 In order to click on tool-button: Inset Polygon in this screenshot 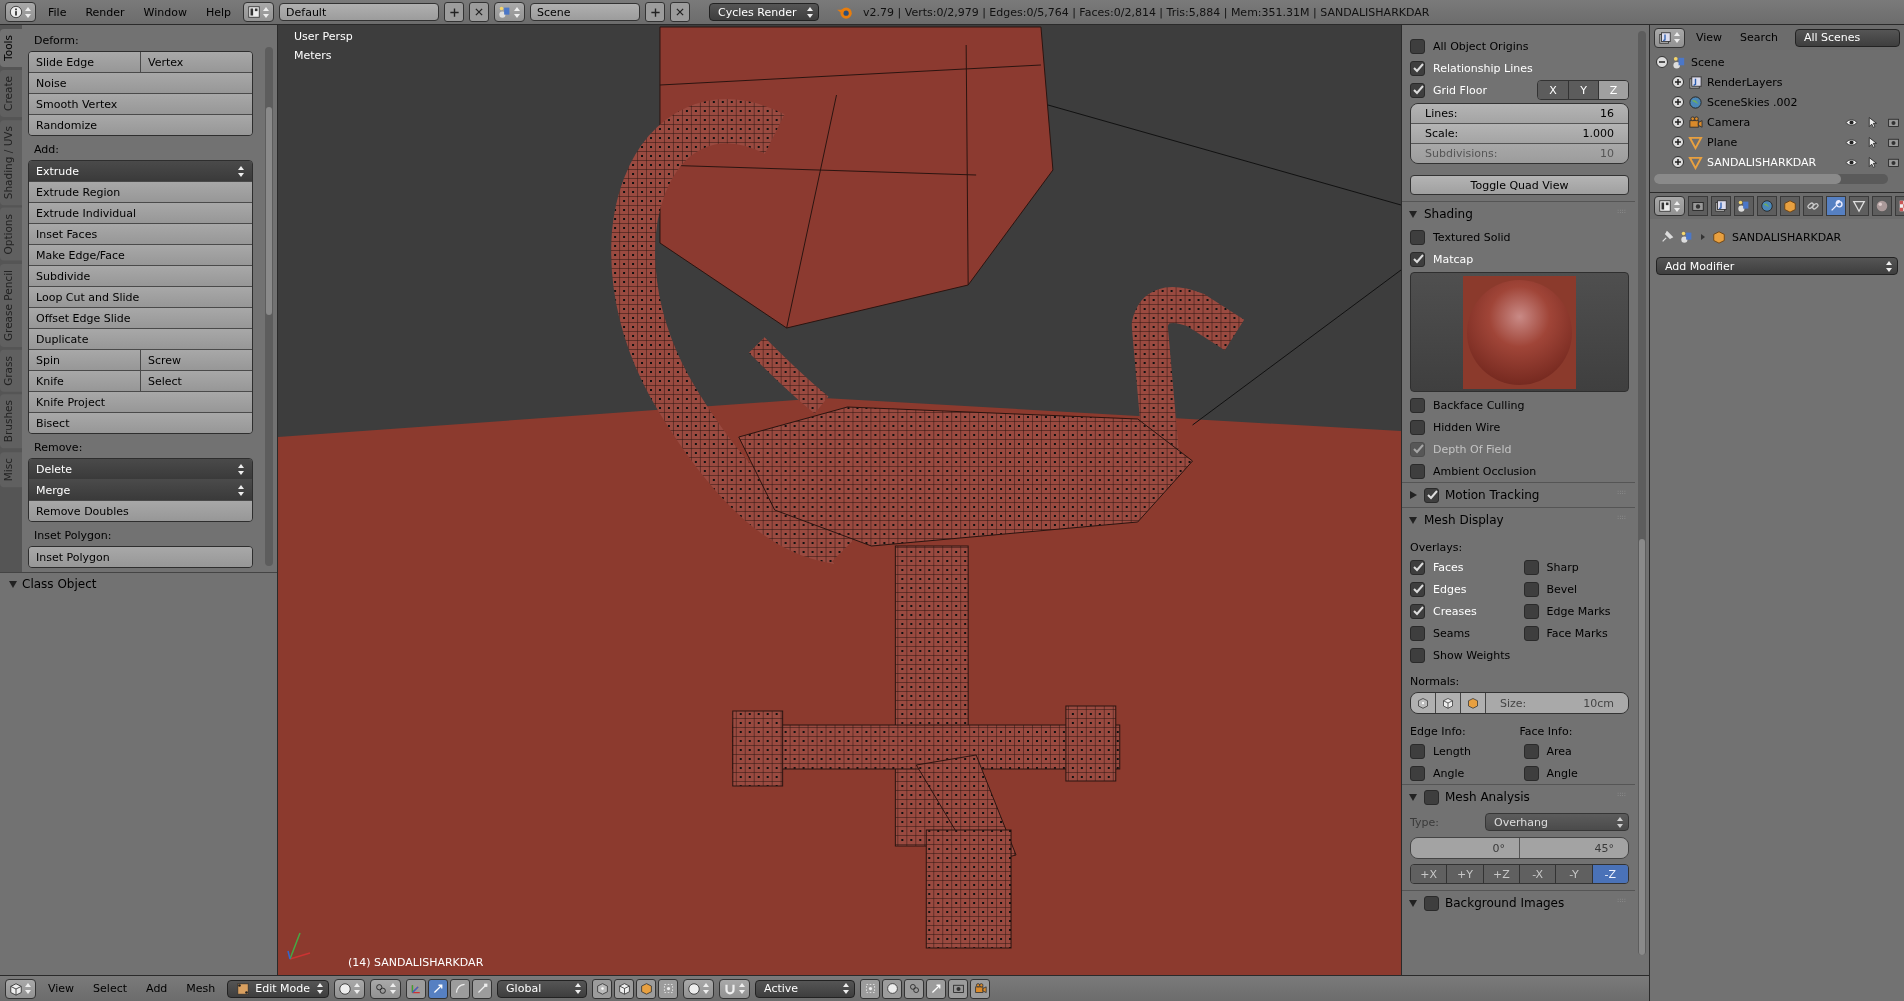, I will do `click(140, 557)`.